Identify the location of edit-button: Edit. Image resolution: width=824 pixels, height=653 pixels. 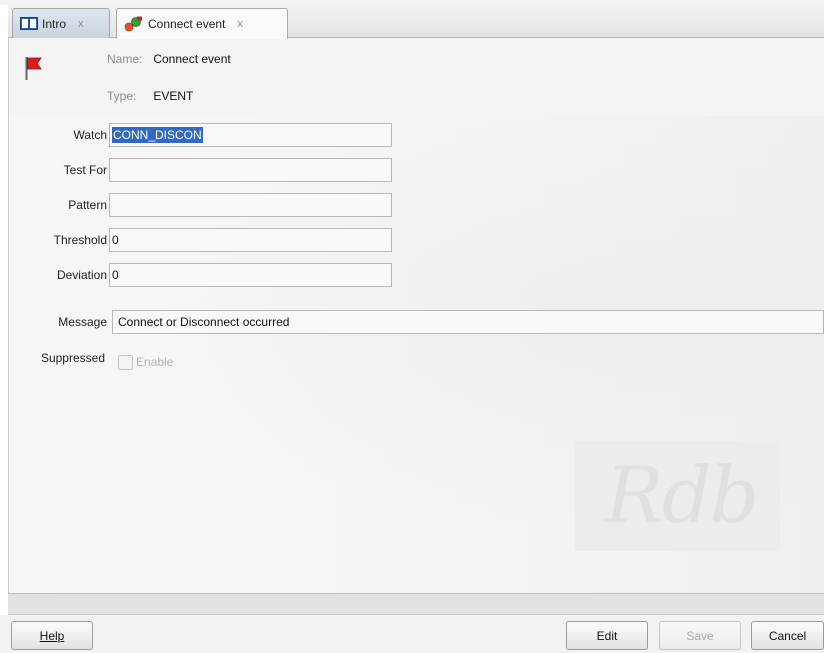
(607, 635).